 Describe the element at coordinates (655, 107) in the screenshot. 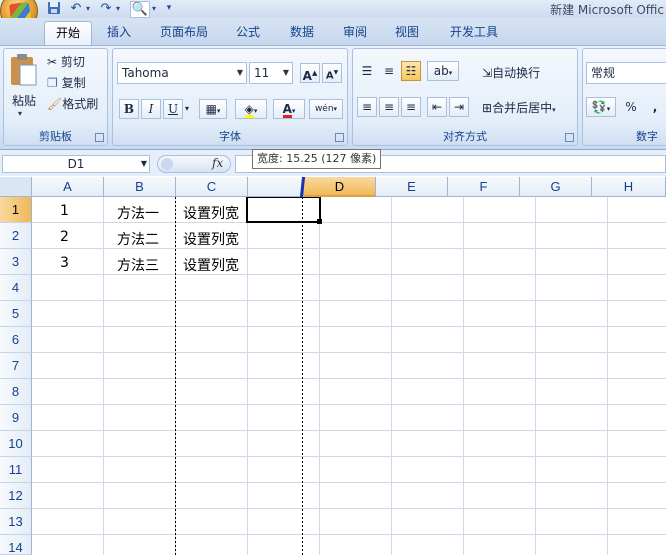

I see `comma-style-button: ,` at that location.